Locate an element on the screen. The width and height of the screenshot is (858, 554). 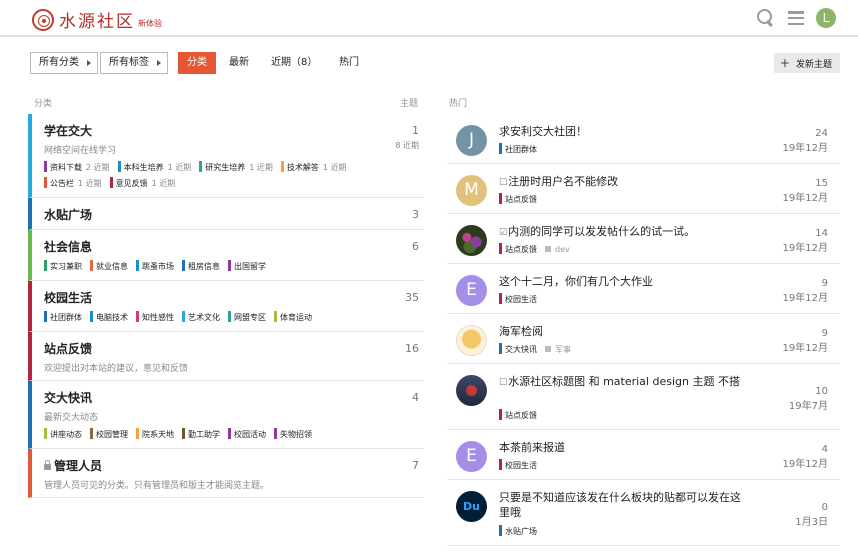
subcategory-link: 意见反馈 1 近期 is located at coordinates (142, 183).